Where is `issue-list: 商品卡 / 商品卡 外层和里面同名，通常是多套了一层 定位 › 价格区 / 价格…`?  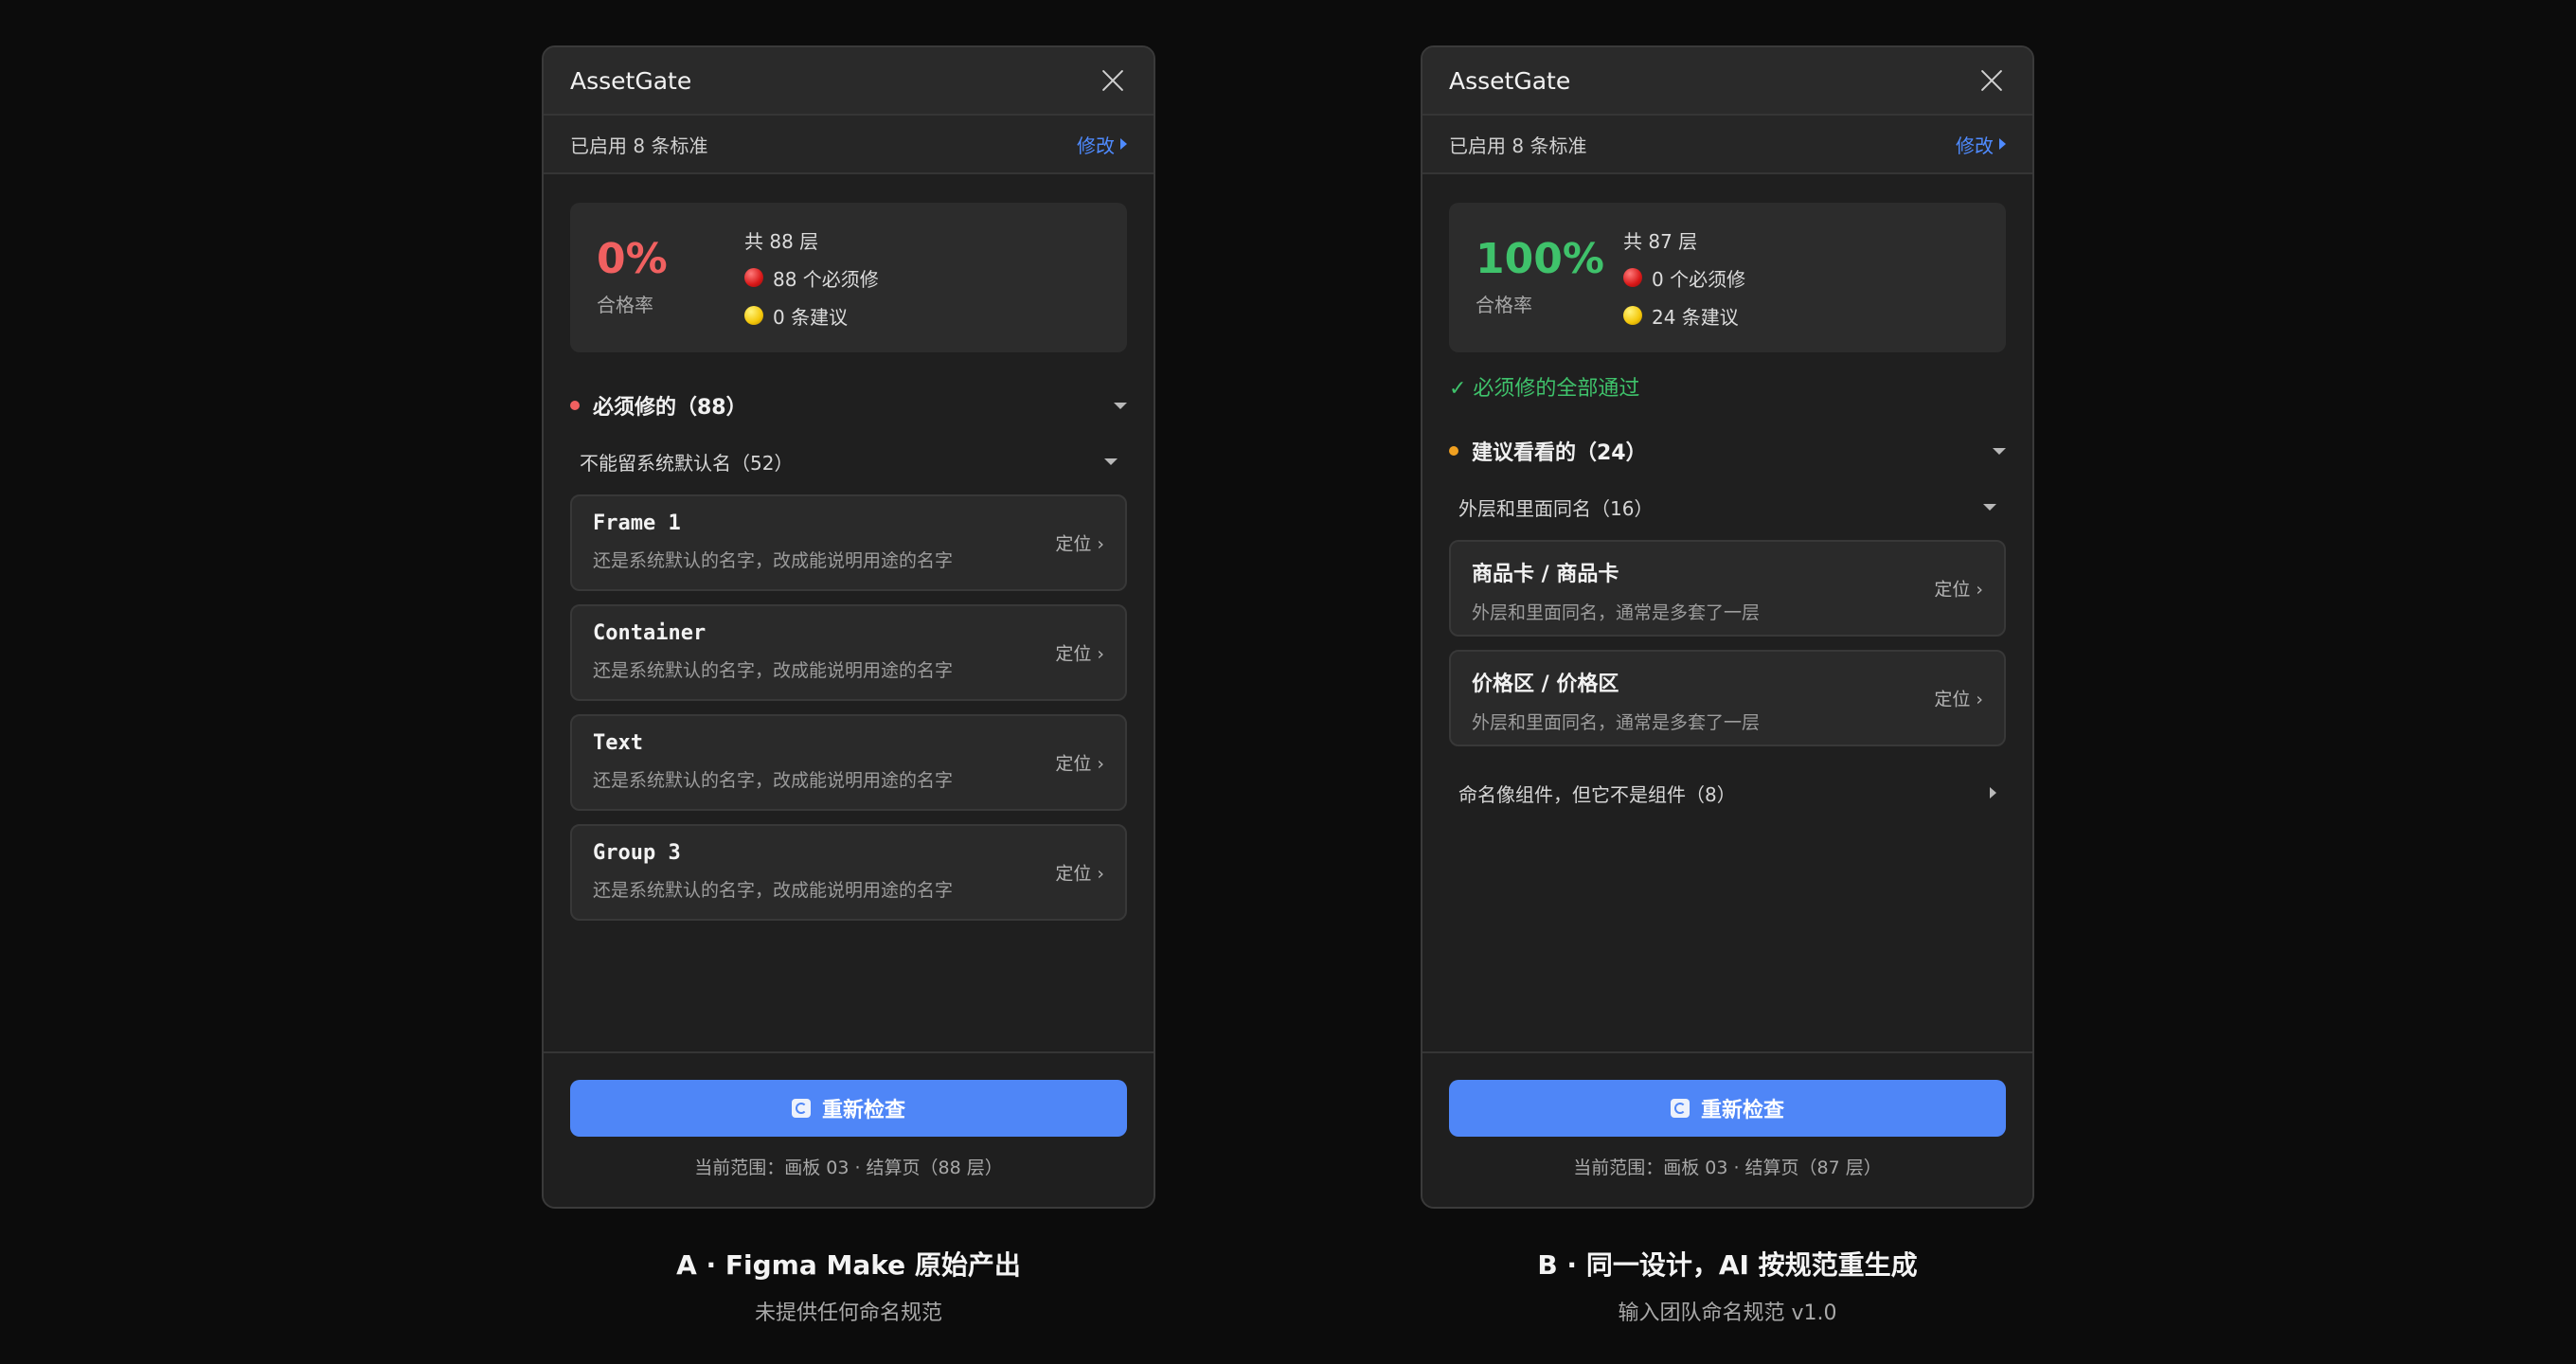 issue-list: 商品卡 / 商品卡 外层和里面同名，通常是多套了一层 定位 › 价格区 / 价格… is located at coordinates (1727, 643).